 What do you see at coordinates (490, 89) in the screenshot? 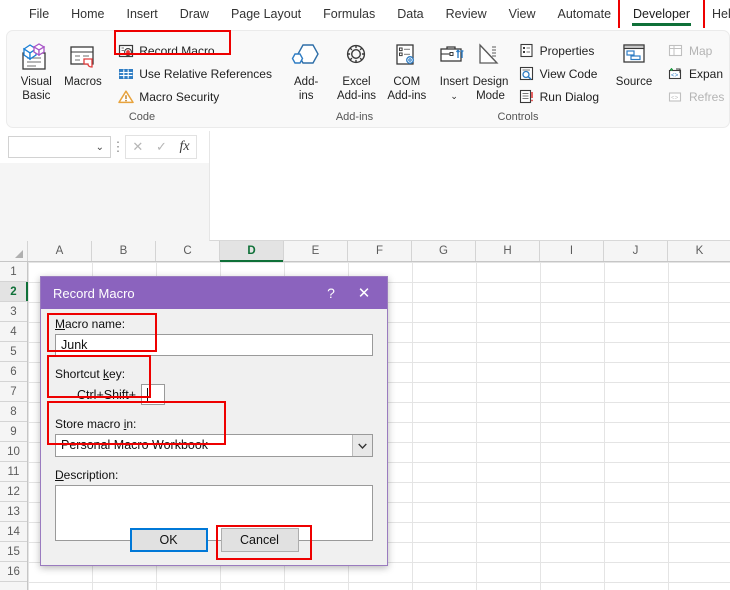
I see `design-mode-label: Design Mode` at bounding box center [490, 89].